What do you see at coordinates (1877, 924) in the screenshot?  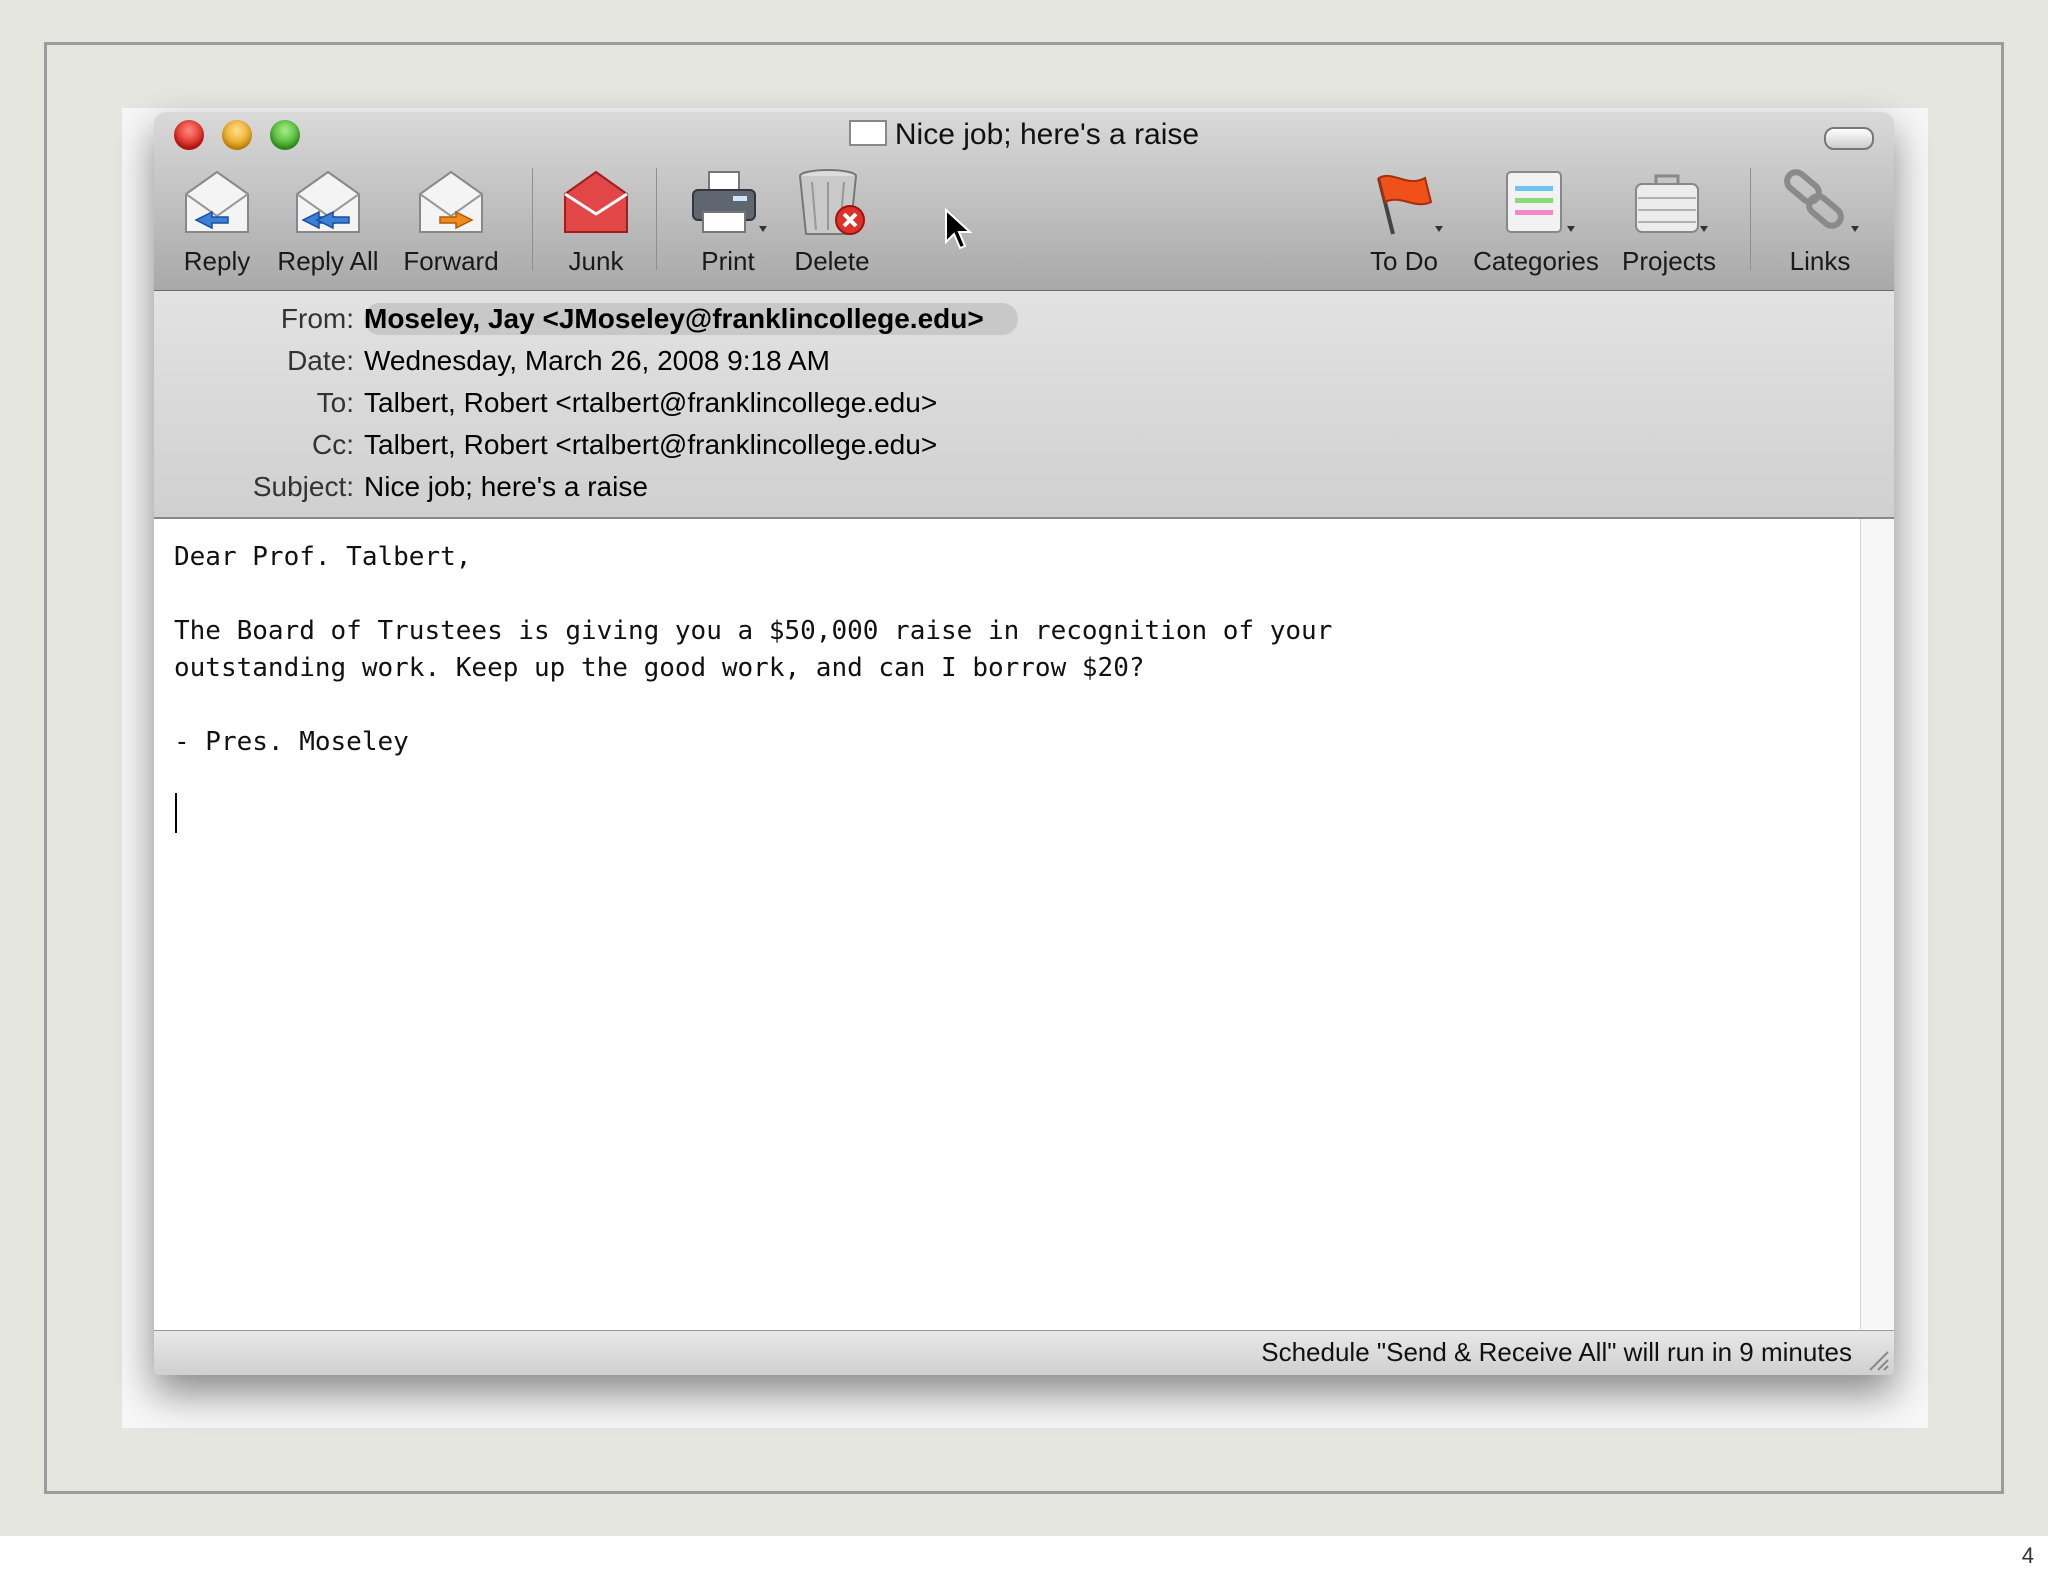 I see `message-scrollbar` at bounding box center [1877, 924].